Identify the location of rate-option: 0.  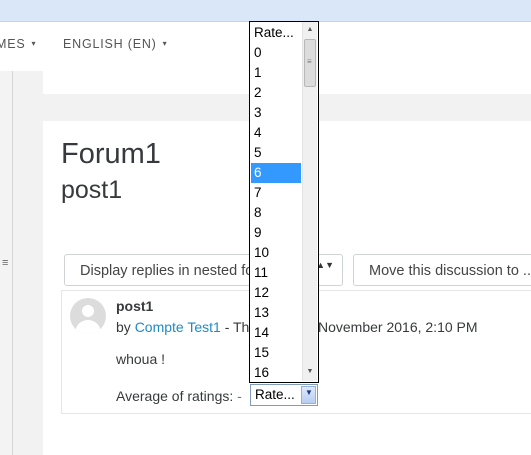
(276, 53).